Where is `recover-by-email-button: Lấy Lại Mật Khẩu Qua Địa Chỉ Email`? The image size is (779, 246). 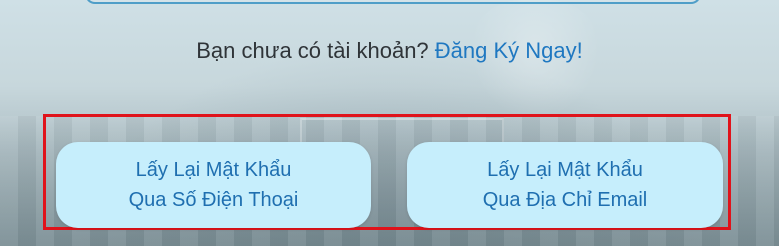
recover-by-email-button: Lấy Lại Mật Khẩu Qua Địa Chỉ Email is located at coordinates (565, 185).